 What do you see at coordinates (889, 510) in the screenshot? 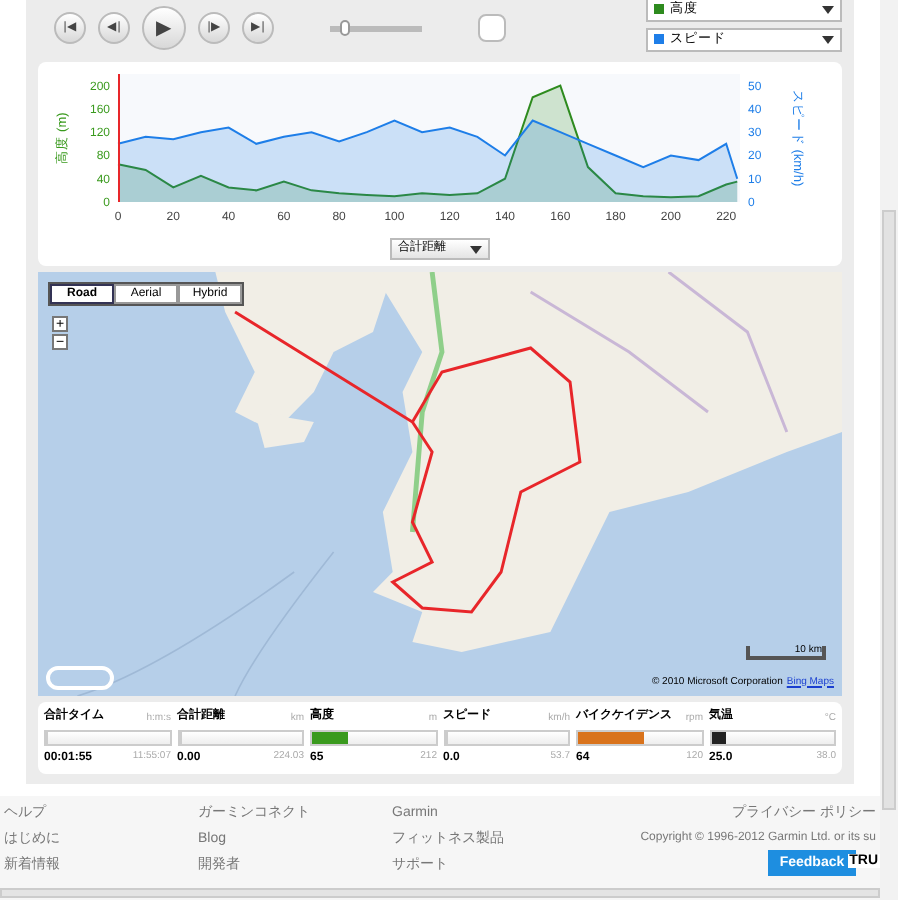
I see `vertical-scrollbar` at bounding box center [889, 510].